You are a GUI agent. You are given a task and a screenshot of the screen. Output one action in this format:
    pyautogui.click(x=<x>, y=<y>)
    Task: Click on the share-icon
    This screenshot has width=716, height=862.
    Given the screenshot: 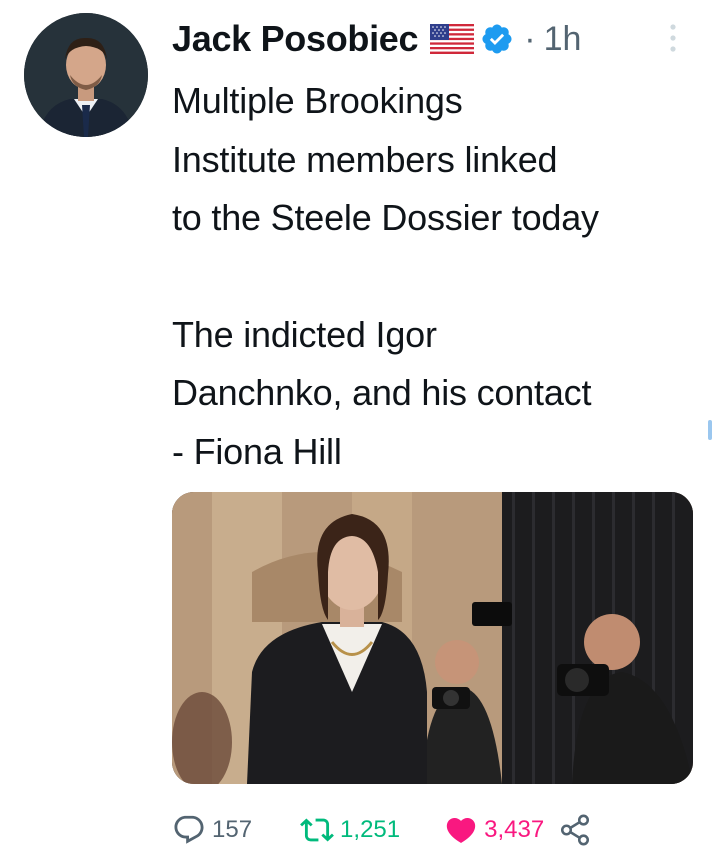 What is the action you would take?
    pyautogui.click(x=575, y=830)
    